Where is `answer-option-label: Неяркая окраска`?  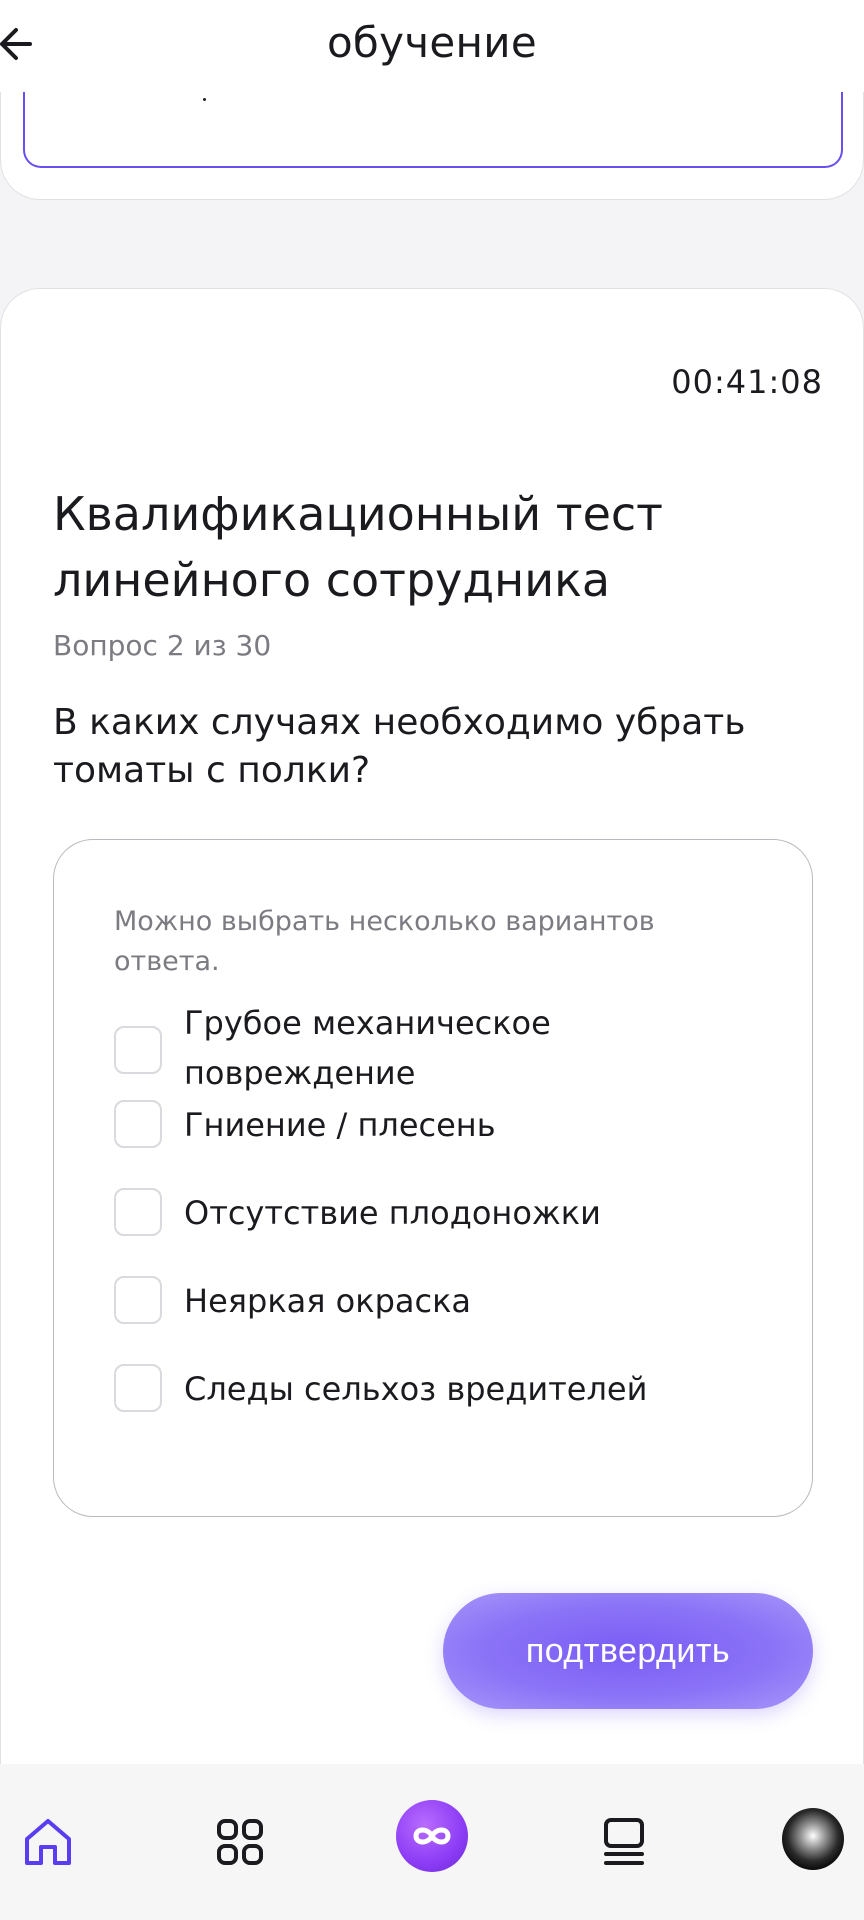
answer-option-label: Неяркая окраска is located at coordinates (328, 1301).